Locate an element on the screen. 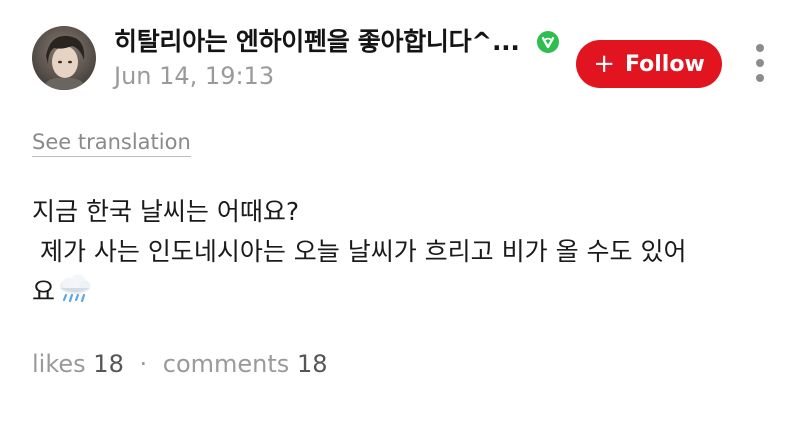 Image resolution: width=800 pixels, height=422 pixels. avatar-image is located at coordinates (64, 58).